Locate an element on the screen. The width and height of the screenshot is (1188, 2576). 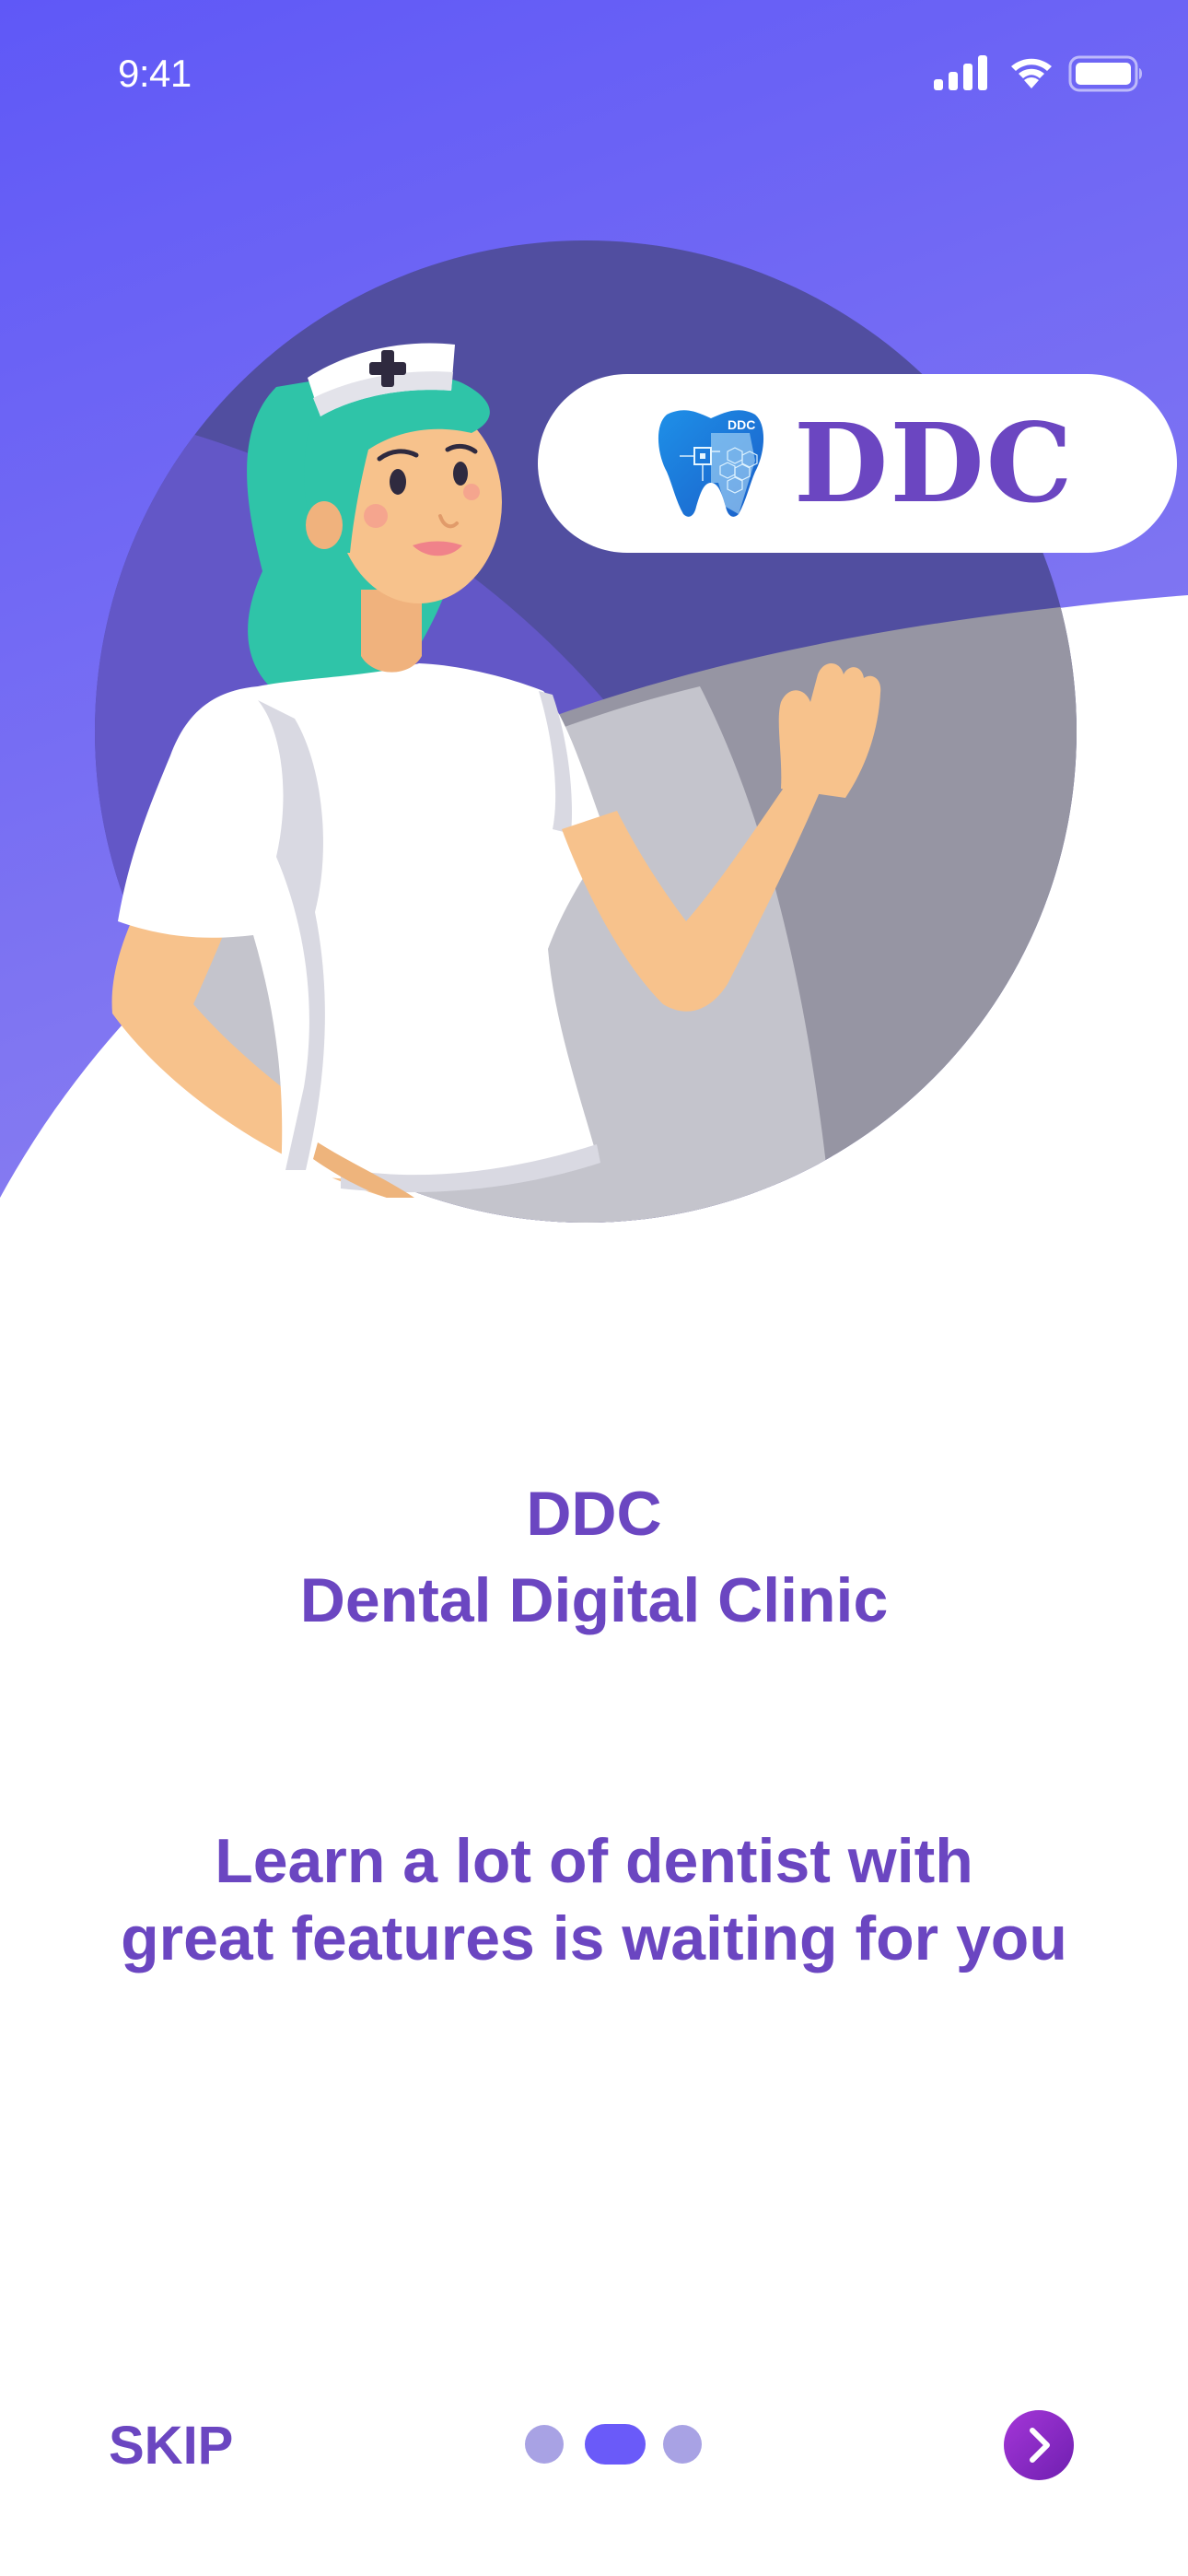
page-dot-2-active is located at coordinates (615, 2444).